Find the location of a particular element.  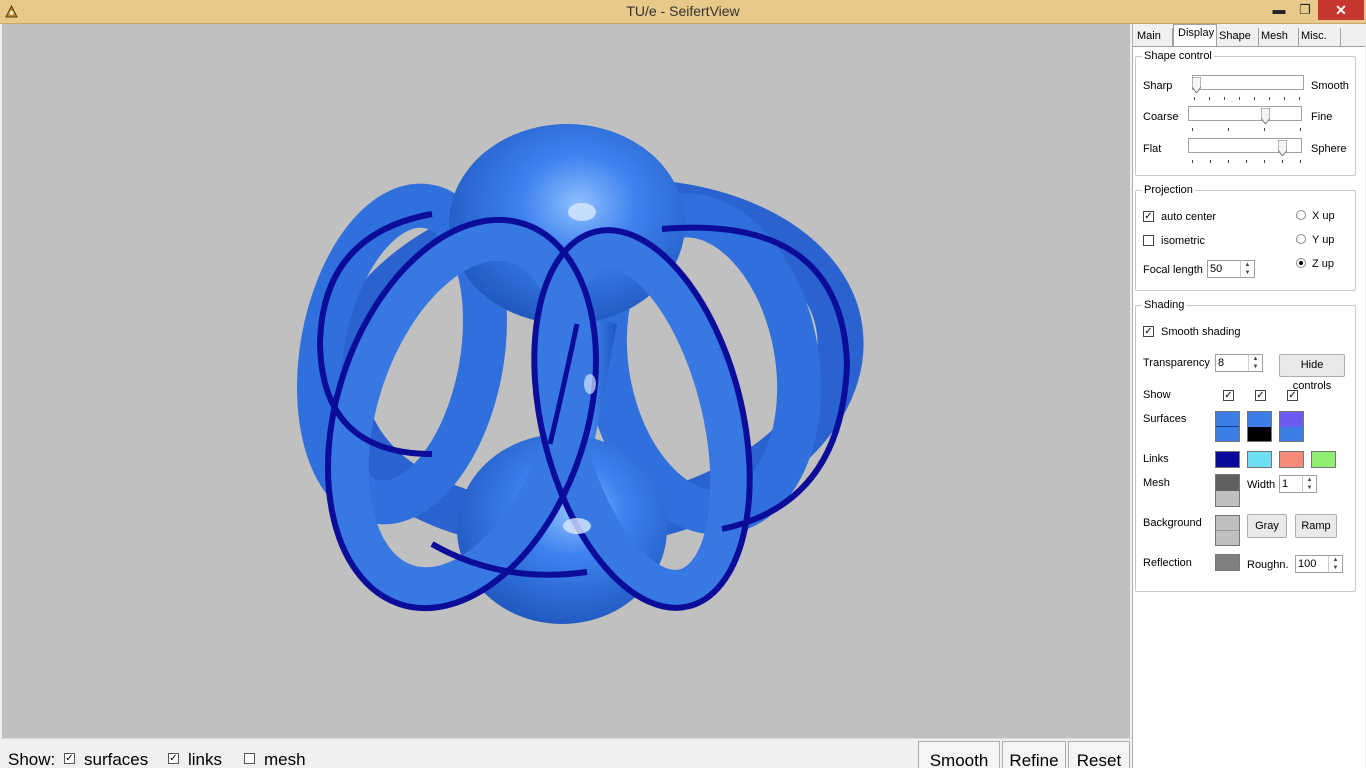

mesh-checkbox is located at coordinates (249, 758).